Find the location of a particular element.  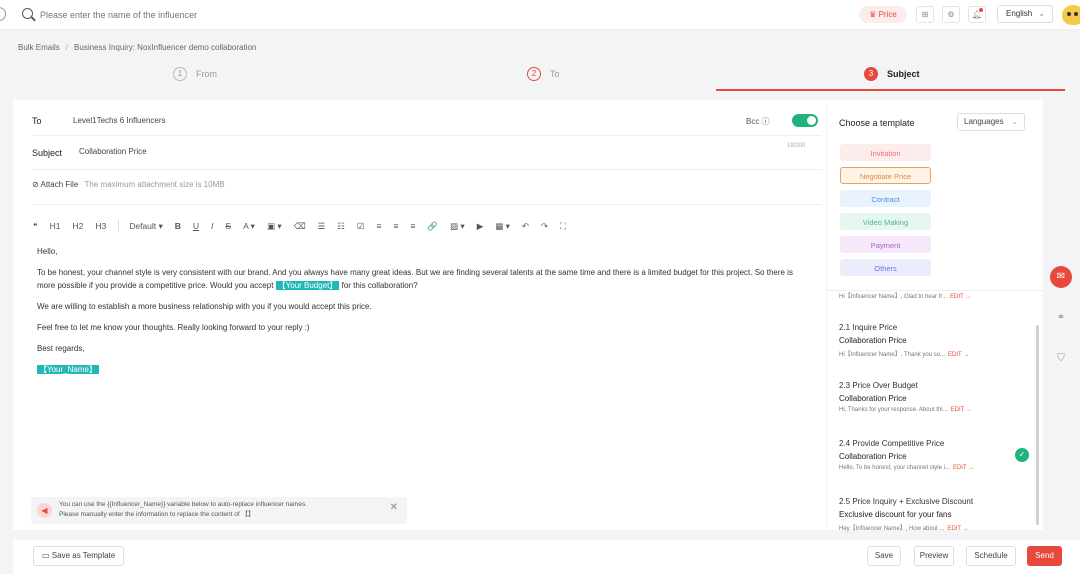

chevron-down-icon: ⌄ is located at coordinates (1041, 13).